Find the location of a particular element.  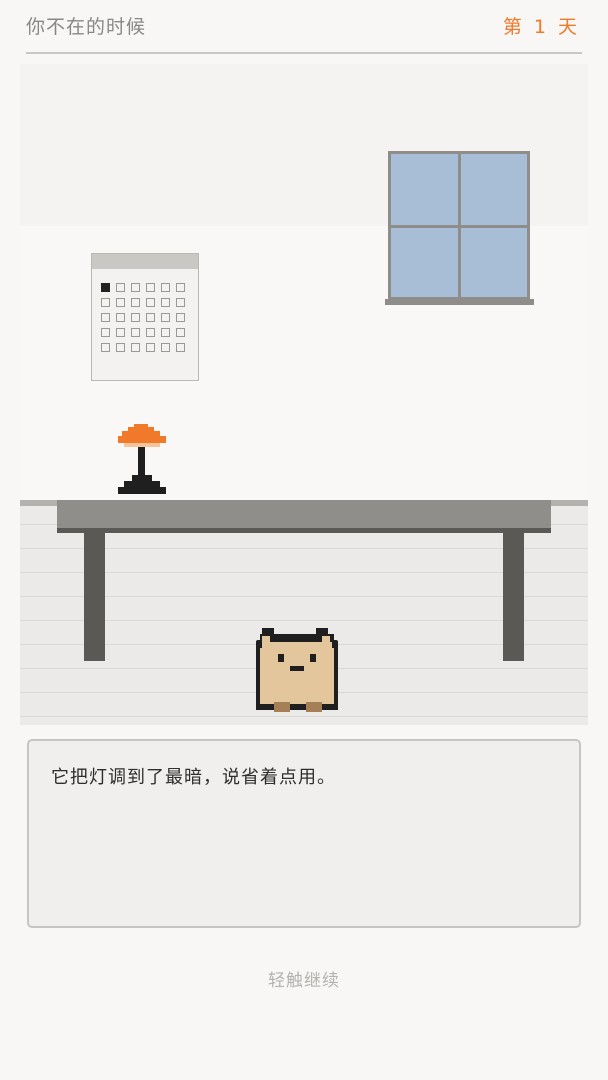

dialog-text: 它把灯调到了最暗，说省着点用。 is located at coordinates (193, 777).